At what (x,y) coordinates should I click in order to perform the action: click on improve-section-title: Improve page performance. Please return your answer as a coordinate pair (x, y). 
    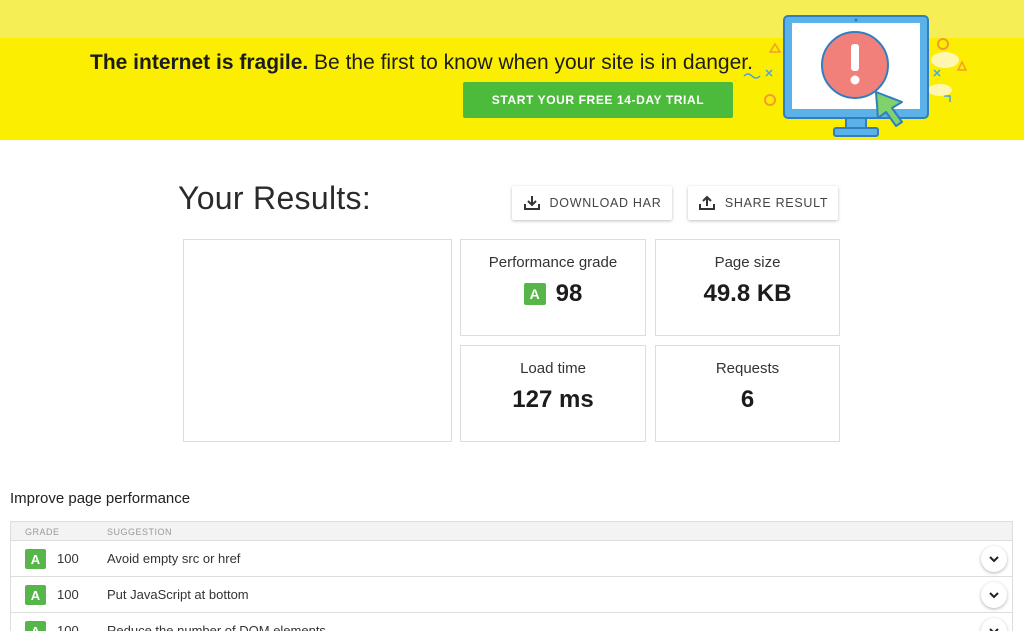
    Looking at the image, I should click on (100, 498).